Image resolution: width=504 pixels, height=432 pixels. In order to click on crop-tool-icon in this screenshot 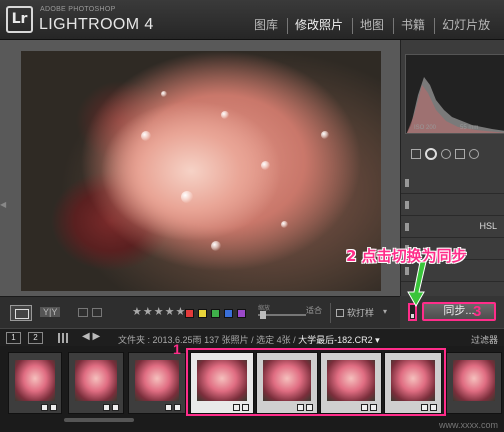, I will do `click(416, 154)`.